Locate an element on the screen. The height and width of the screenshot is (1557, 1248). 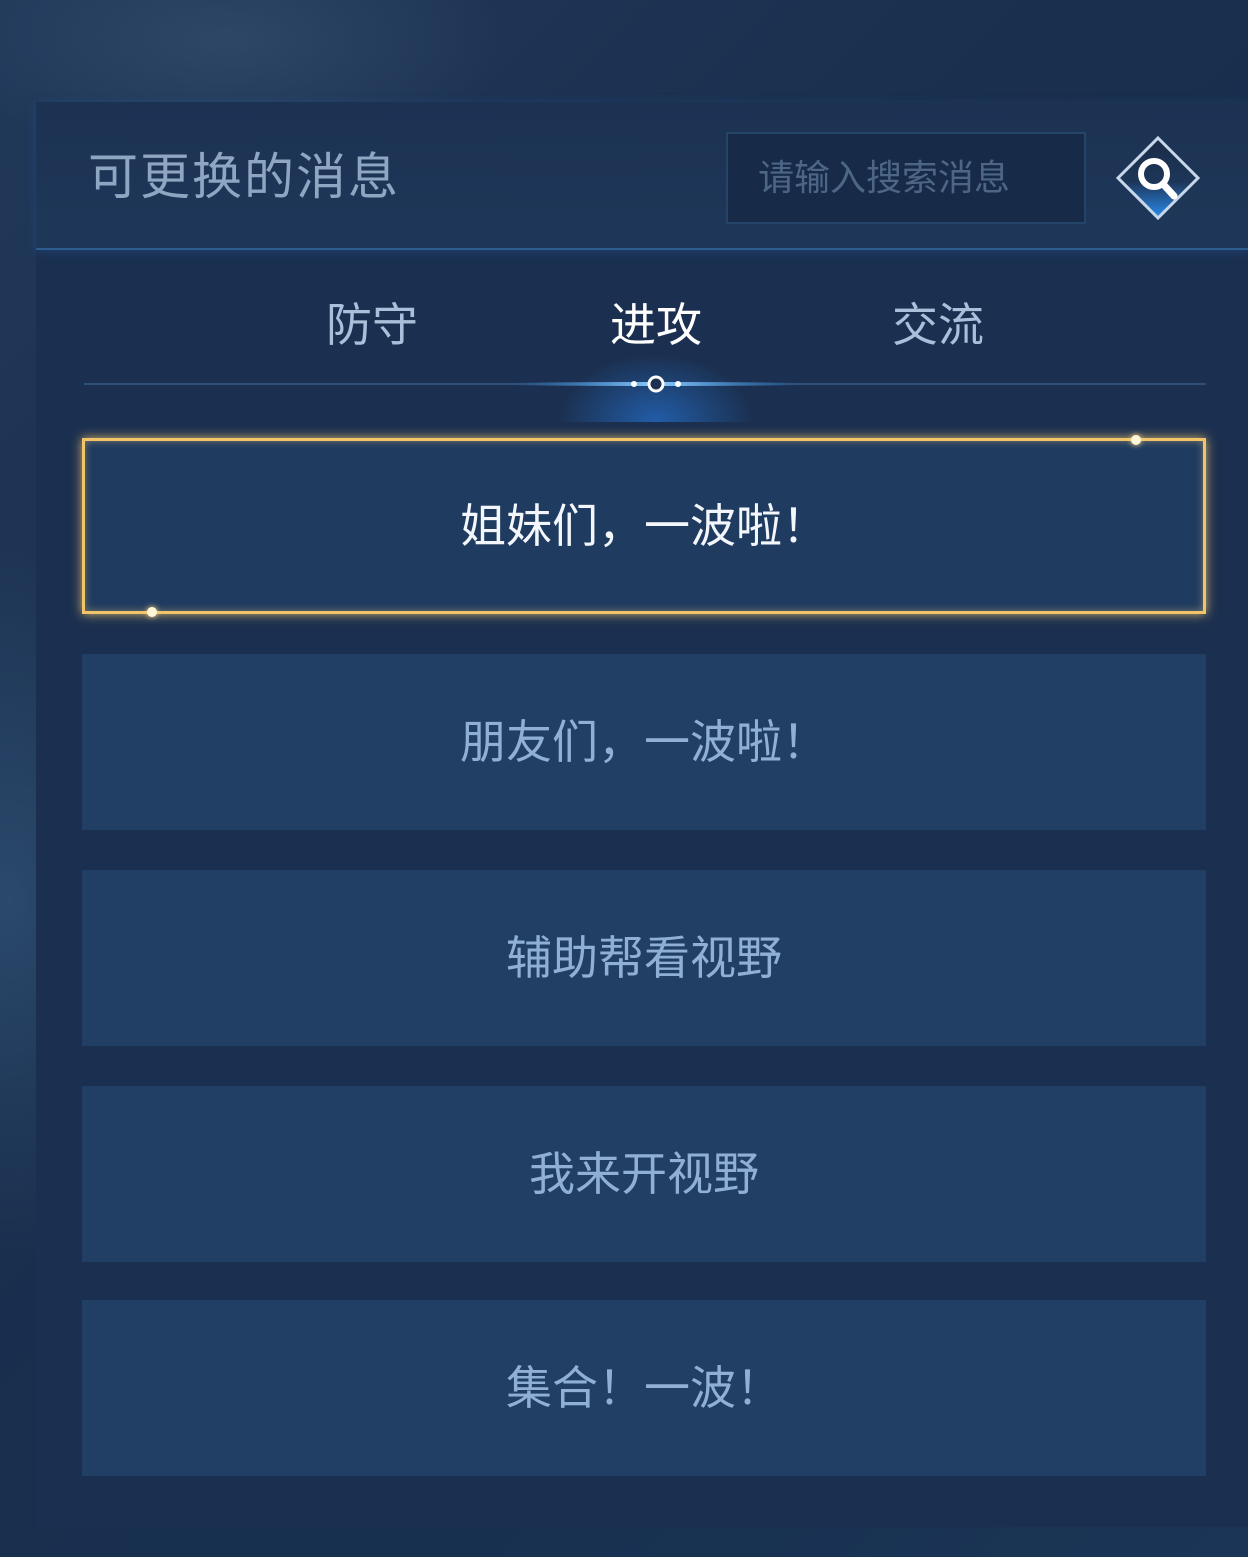
message-item: 我来开视野 is located at coordinates (644, 1174).